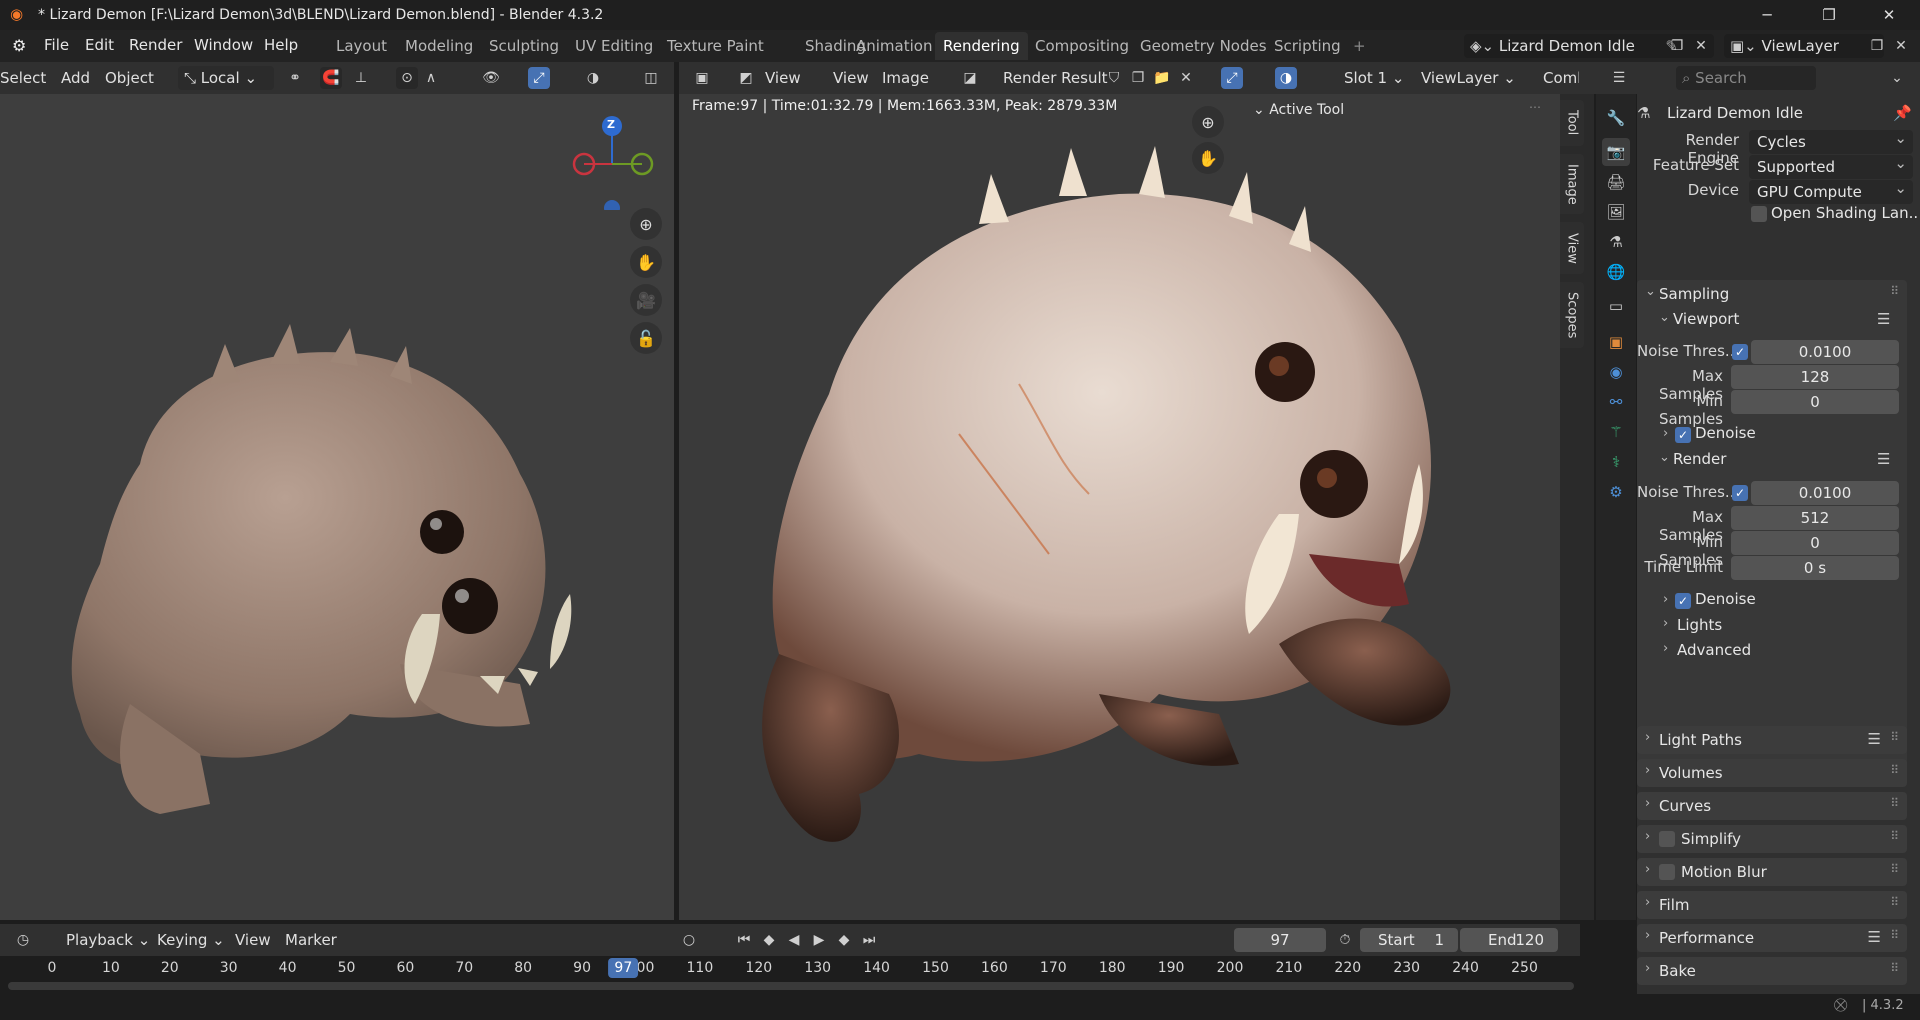 This screenshot has height=1020, width=1920. What do you see at coordinates (1815, 543) in the screenshot?
I see `r-min-field: 0` at bounding box center [1815, 543].